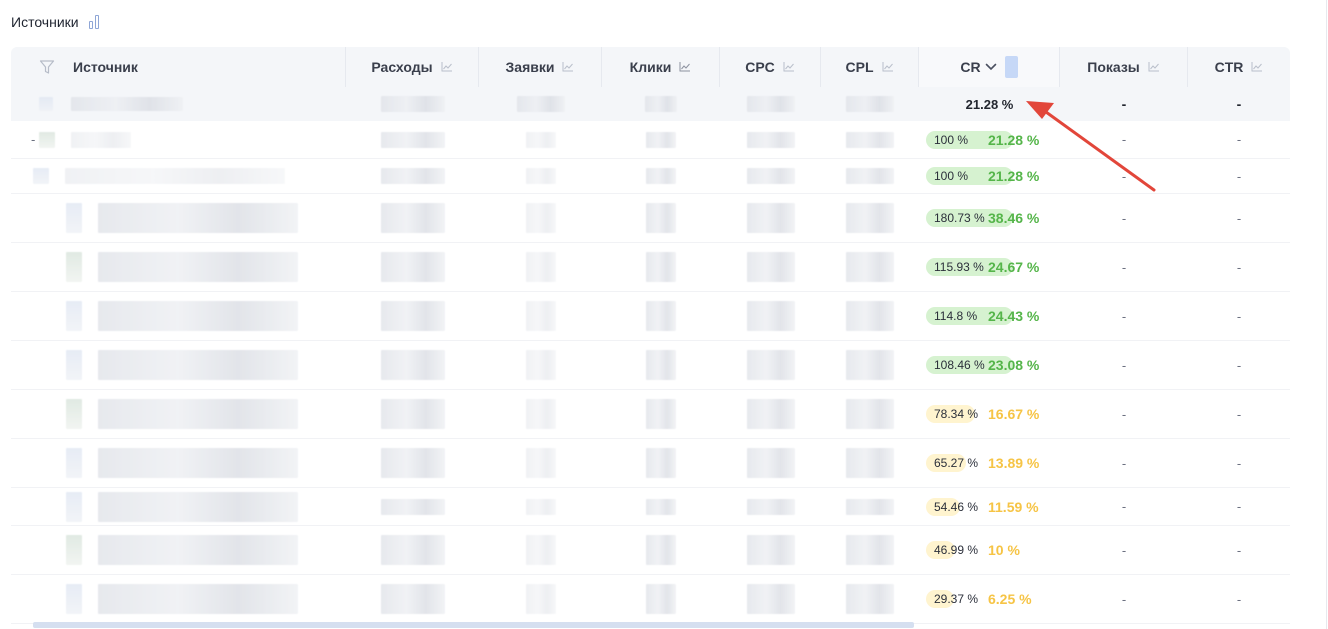  What do you see at coordinates (770, 104) in the screenshot?
I see `totals-cpc-cell` at bounding box center [770, 104].